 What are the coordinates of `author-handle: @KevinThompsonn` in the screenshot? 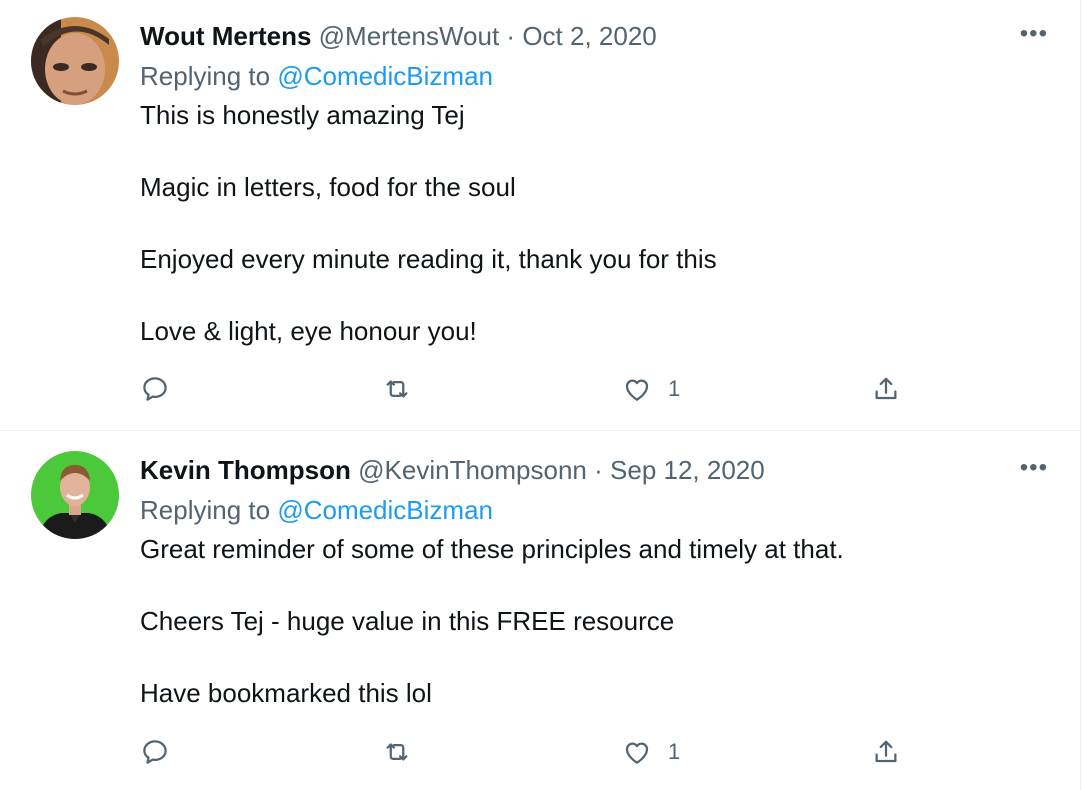 It's located at (472, 470).